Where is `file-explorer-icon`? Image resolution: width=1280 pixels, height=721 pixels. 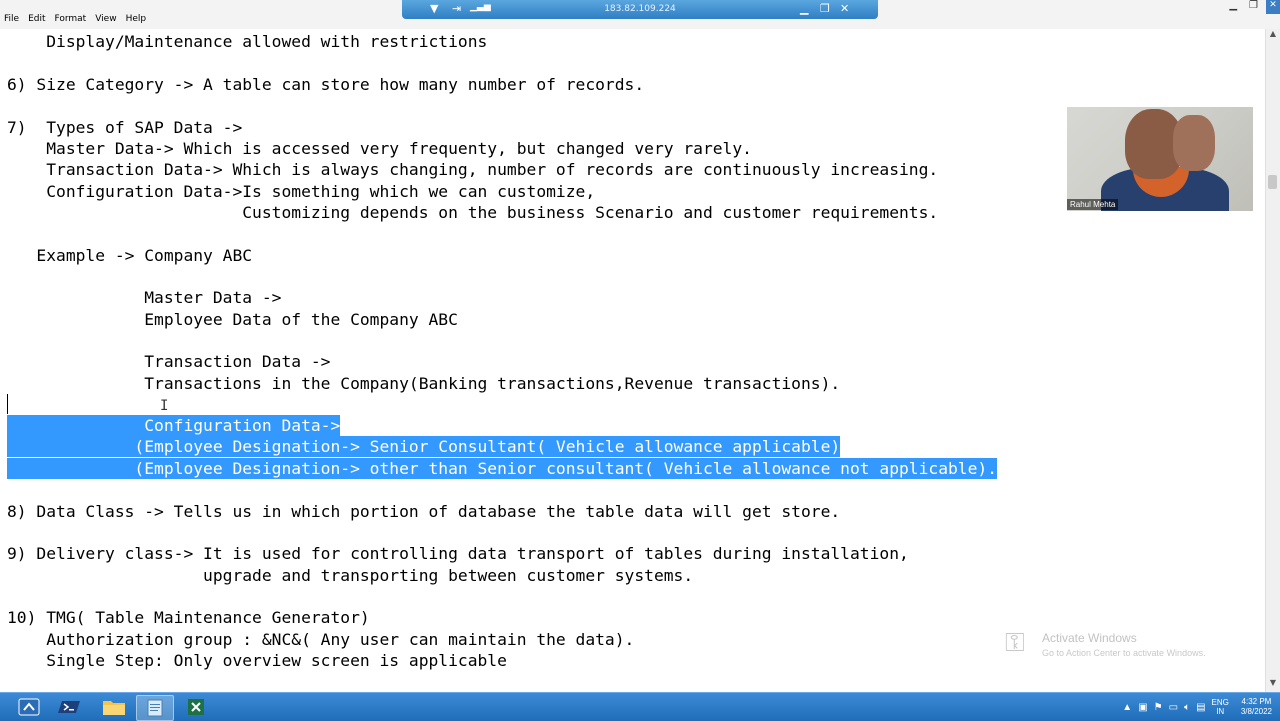
file-explorer-icon is located at coordinates (114, 707).